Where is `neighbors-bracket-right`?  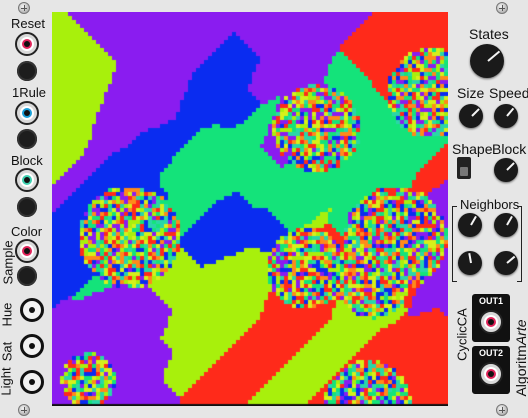 neighbors-bracket-right is located at coordinates (519, 244).